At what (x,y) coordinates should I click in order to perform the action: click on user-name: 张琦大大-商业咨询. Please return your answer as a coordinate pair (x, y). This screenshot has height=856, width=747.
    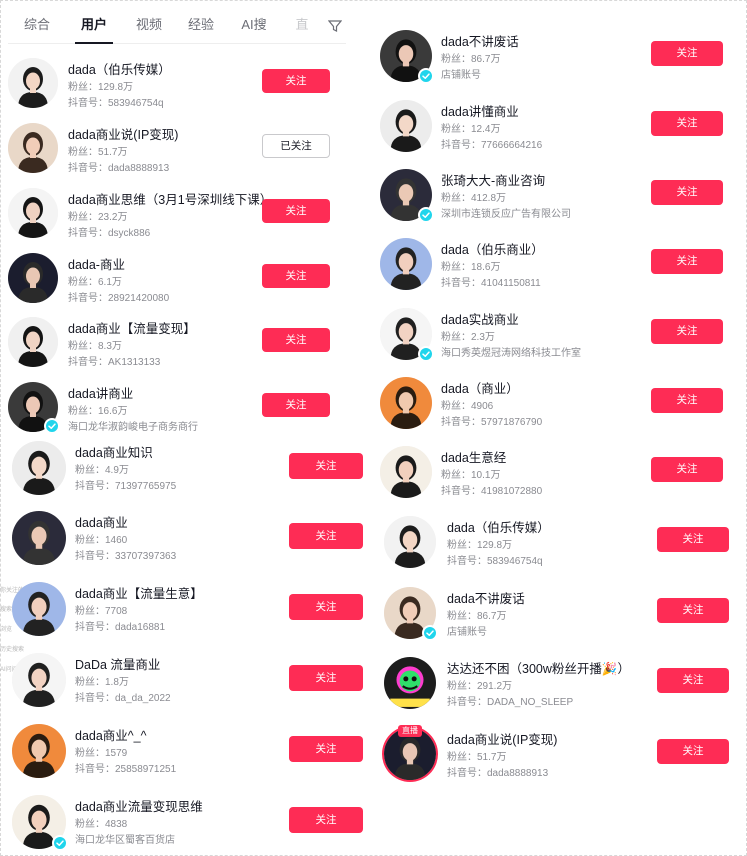
    Looking at the image, I should click on (493, 179).